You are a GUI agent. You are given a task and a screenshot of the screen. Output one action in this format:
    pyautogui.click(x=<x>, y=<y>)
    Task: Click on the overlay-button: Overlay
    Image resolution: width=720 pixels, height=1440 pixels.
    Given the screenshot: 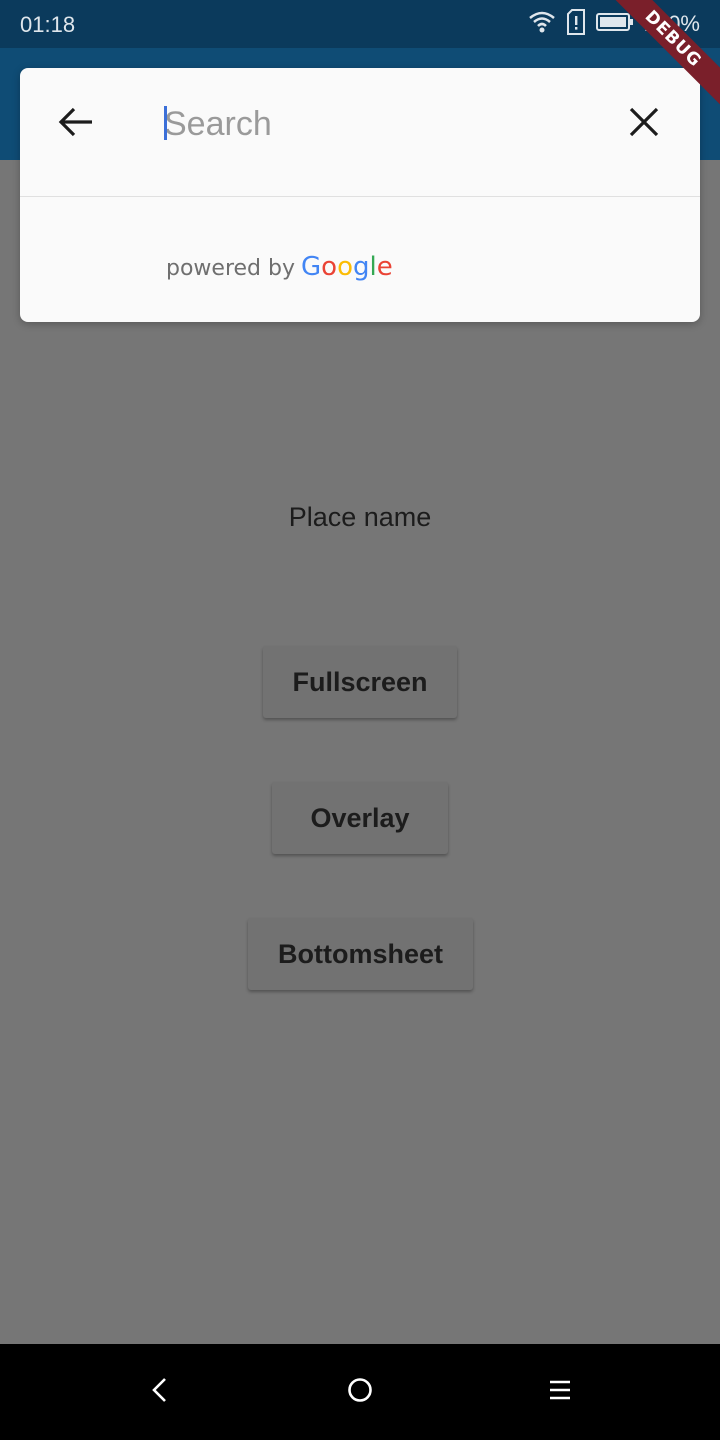 What is the action you would take?
    pyautogui.click(x=360, y=818)
    